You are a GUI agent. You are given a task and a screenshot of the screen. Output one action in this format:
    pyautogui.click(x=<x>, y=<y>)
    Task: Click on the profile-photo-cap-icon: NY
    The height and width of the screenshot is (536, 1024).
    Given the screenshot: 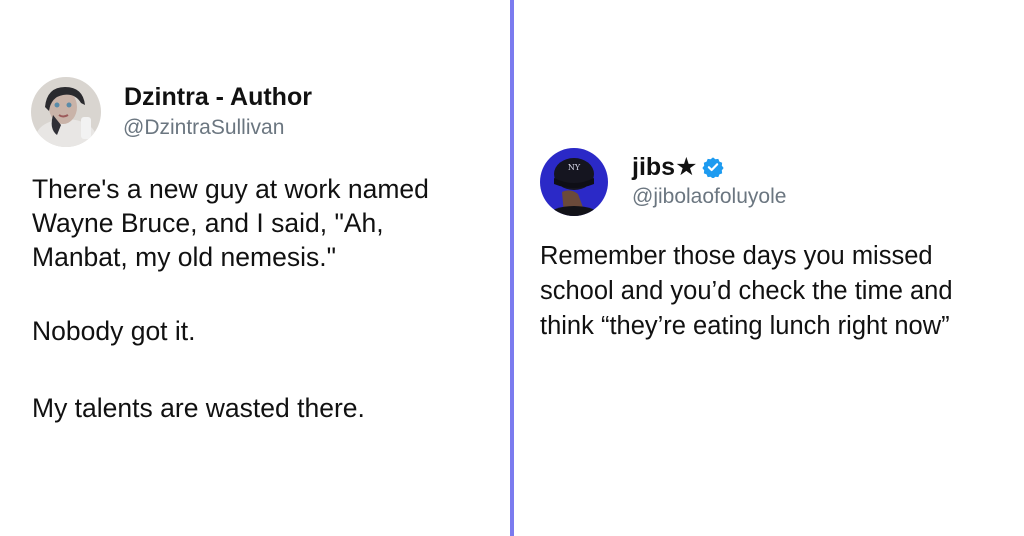 What is the action you would take?
    pyautogui.click(x=574, y=182)
    